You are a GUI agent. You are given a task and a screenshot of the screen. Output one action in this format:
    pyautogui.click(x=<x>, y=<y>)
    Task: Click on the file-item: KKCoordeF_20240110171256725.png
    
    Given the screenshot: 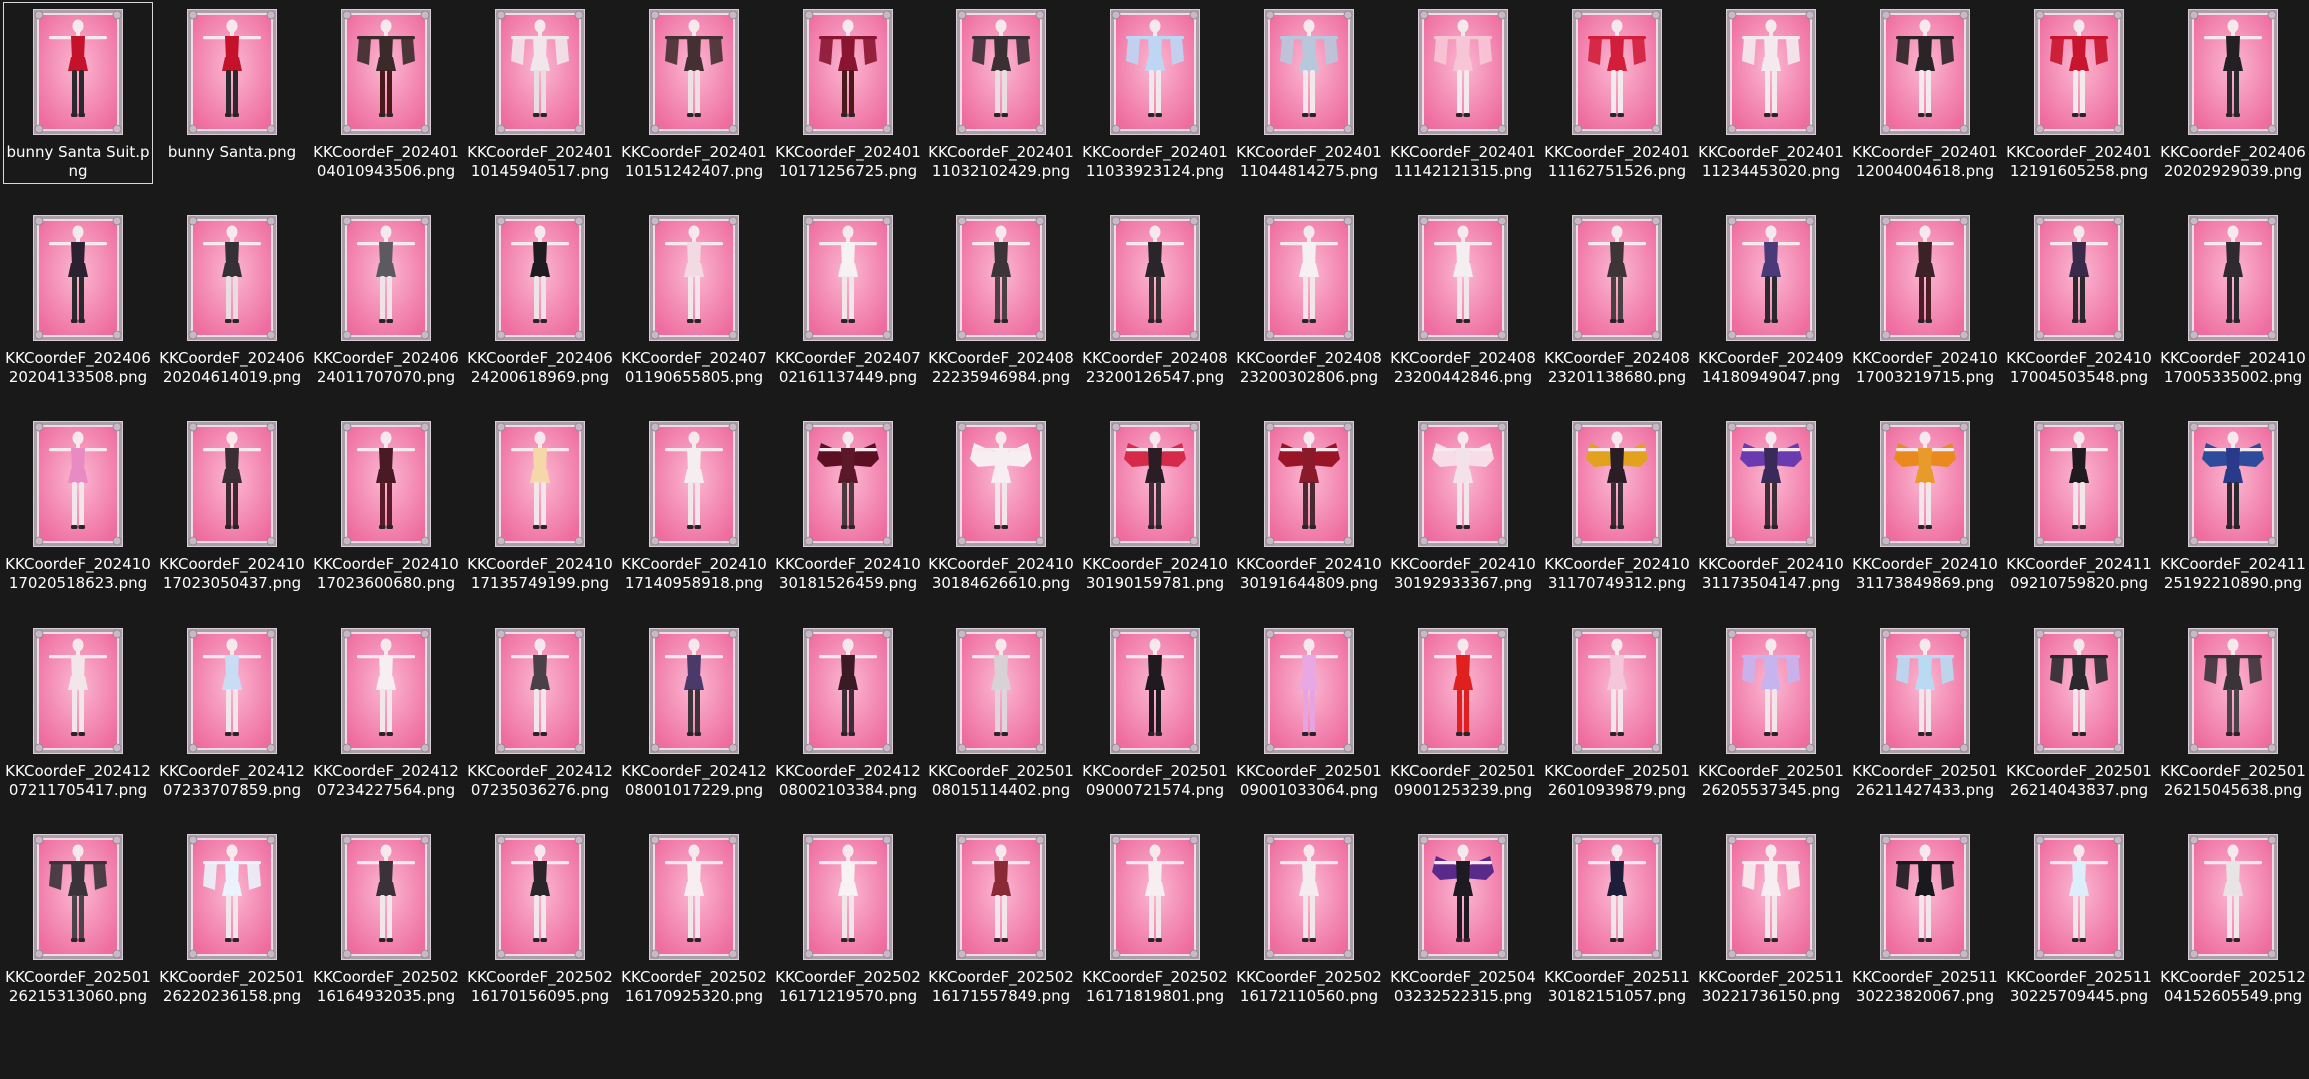 What is the action you would take?
    pyautogui.click(x=848, y=93)
    